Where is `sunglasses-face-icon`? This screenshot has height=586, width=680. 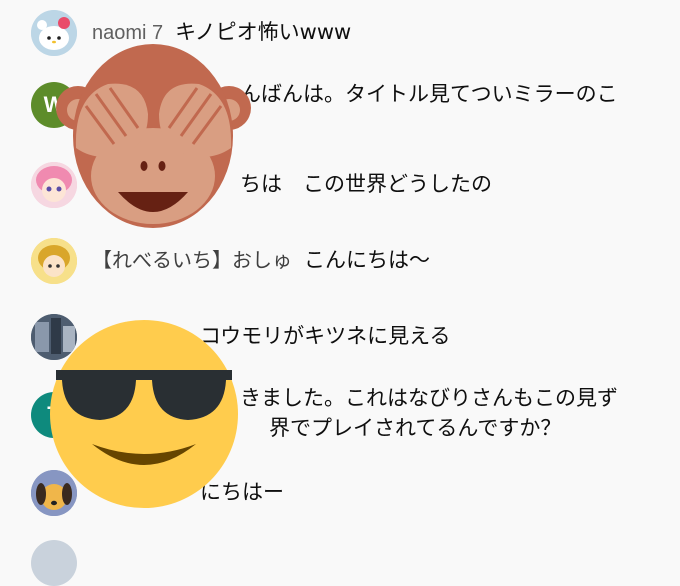
sunglasses-face-icon is located at coordinates (144, 414).